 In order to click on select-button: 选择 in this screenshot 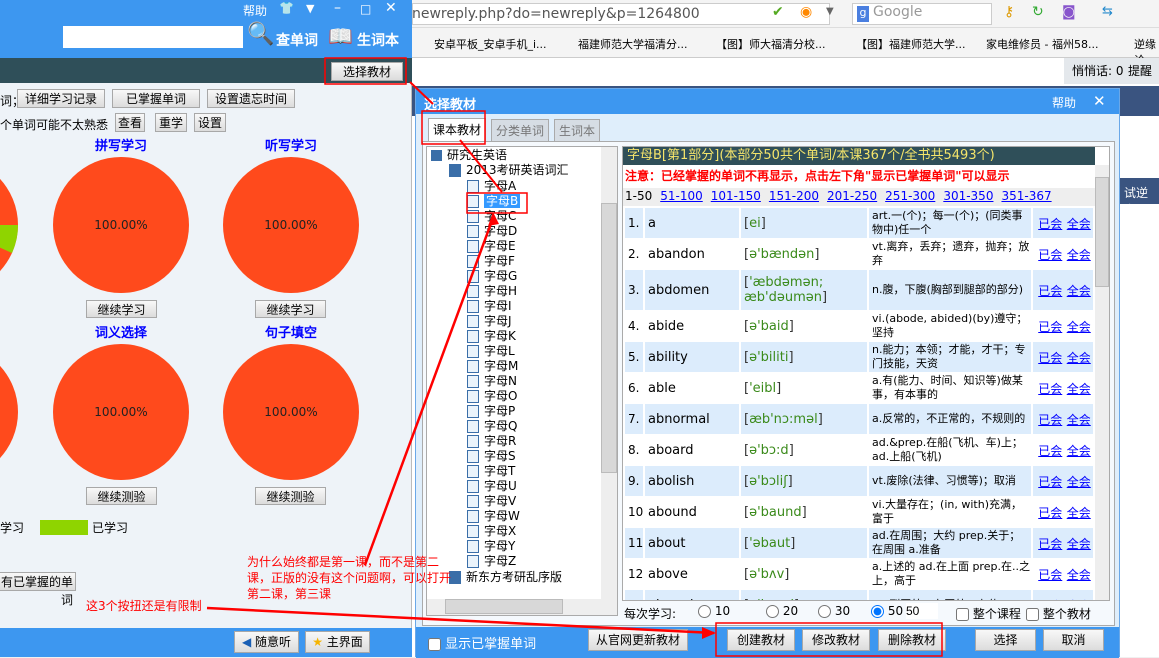, I will do `click(1005, 640)`.